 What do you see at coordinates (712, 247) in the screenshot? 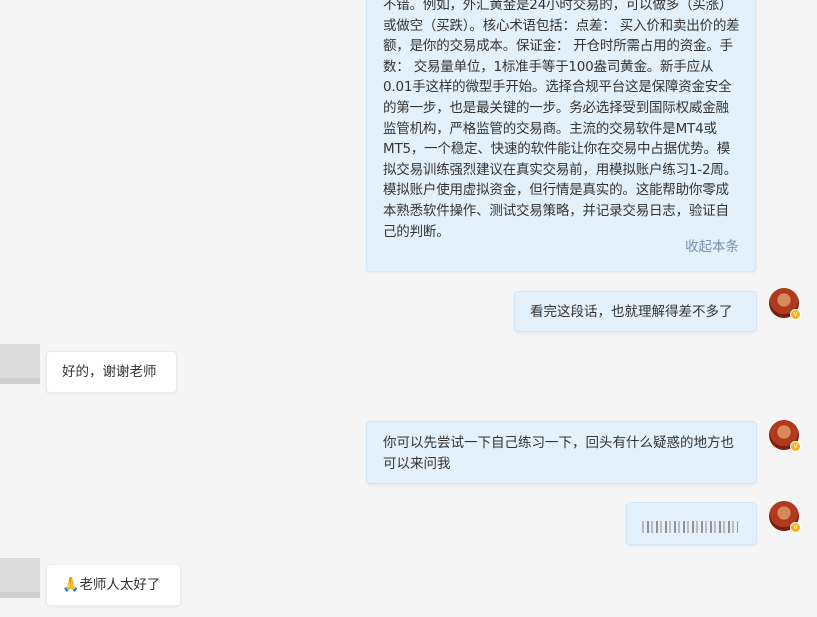
I see `collapse-message-link: 收起本条` at bounding box center [712, 247].